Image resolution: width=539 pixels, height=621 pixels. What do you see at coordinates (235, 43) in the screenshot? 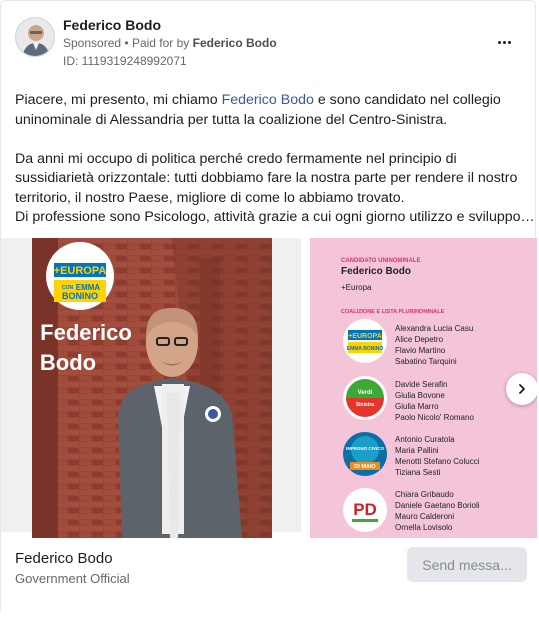
I see `paid-for-name: Federico Bodo` at bounding box center [235, 43].